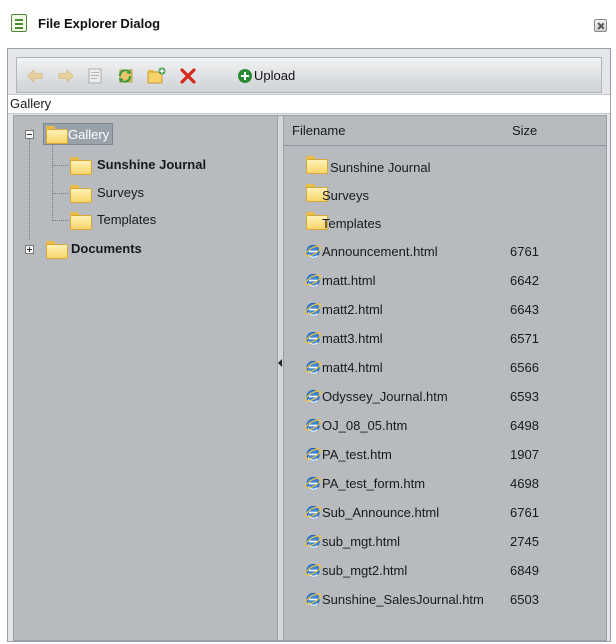 The image size is (616, 644). I want to click on file-name: PA_test.htm, so click(357, 454).